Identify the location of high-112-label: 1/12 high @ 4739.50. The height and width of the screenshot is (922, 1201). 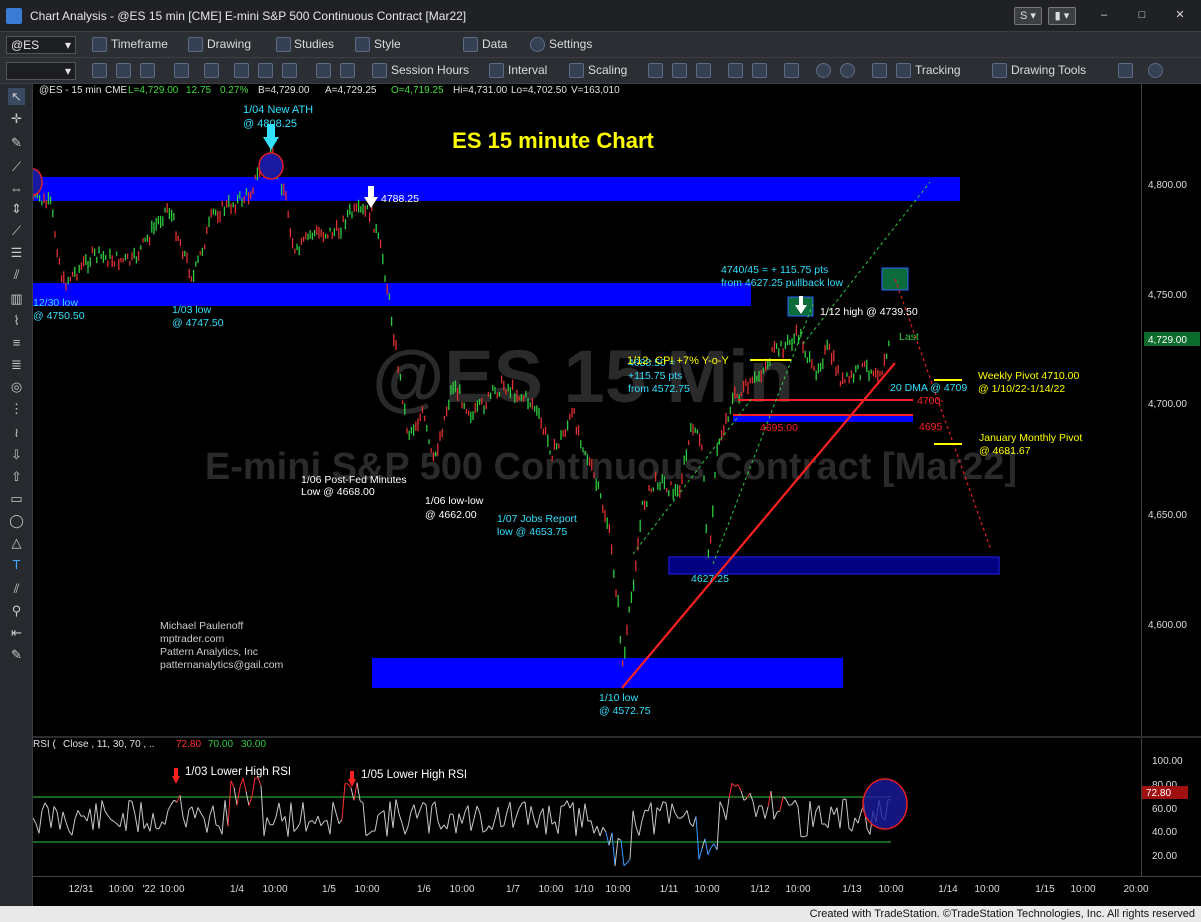
(869, 312).